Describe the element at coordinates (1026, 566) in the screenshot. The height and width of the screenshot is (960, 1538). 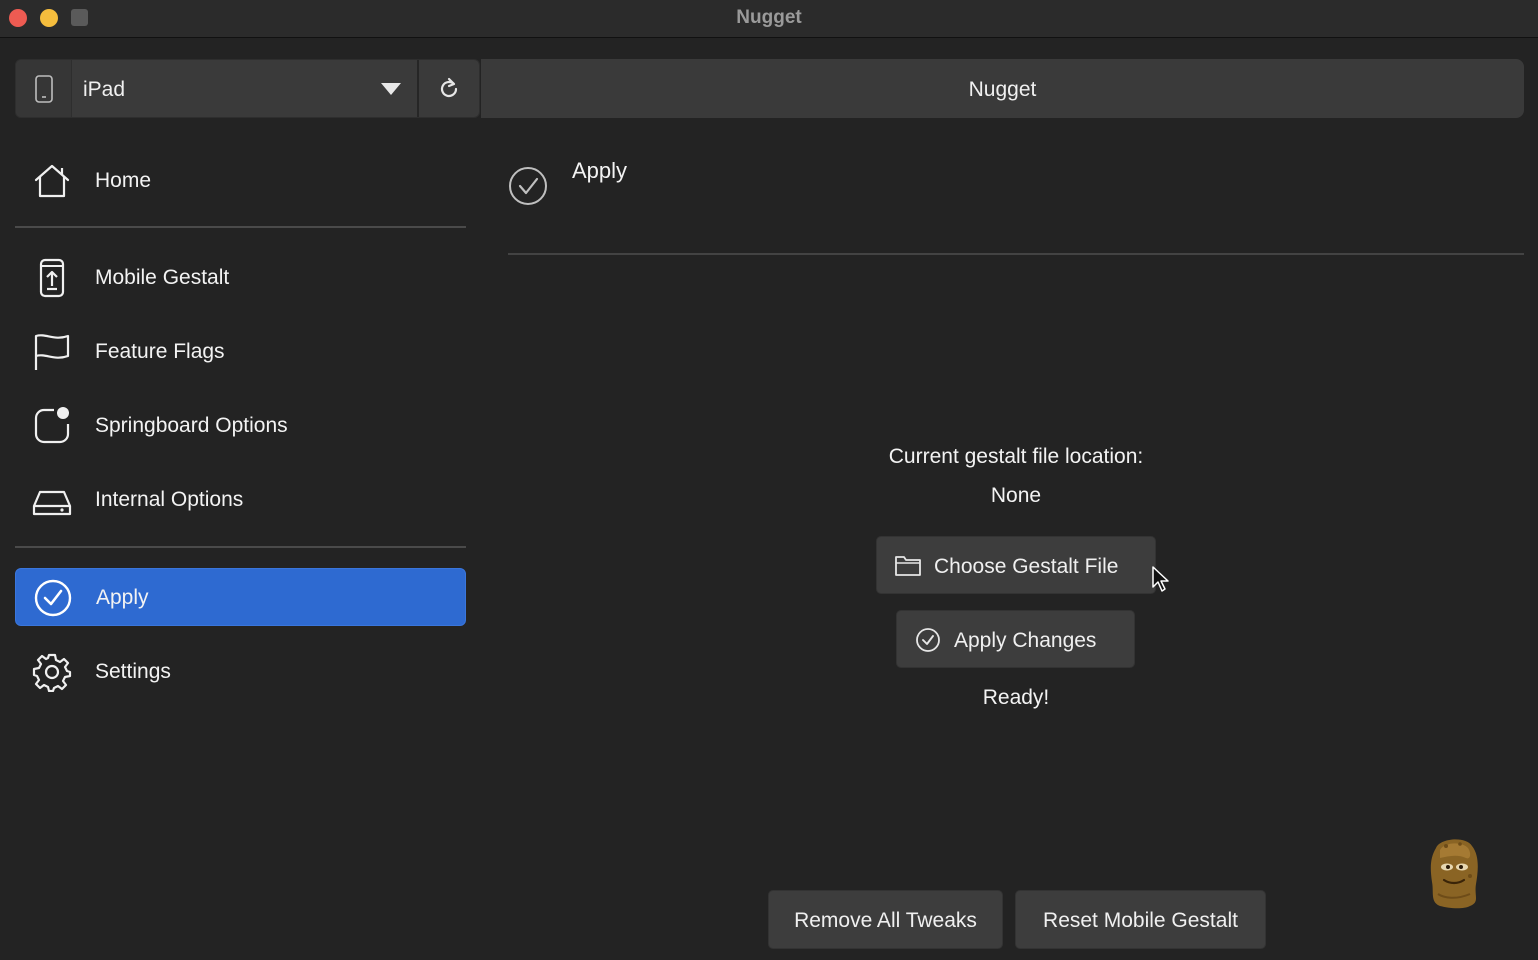
I see `choose-gestalt-file-label: Choose Gestalt File` at that location.